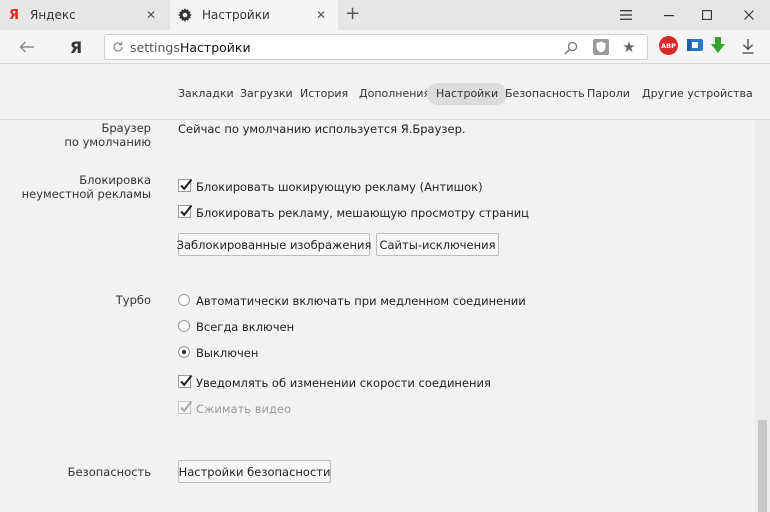  Describe the element at coordinates (352, 14) in the screenshot. I see `new-tab-plus-icon: +` at that location.